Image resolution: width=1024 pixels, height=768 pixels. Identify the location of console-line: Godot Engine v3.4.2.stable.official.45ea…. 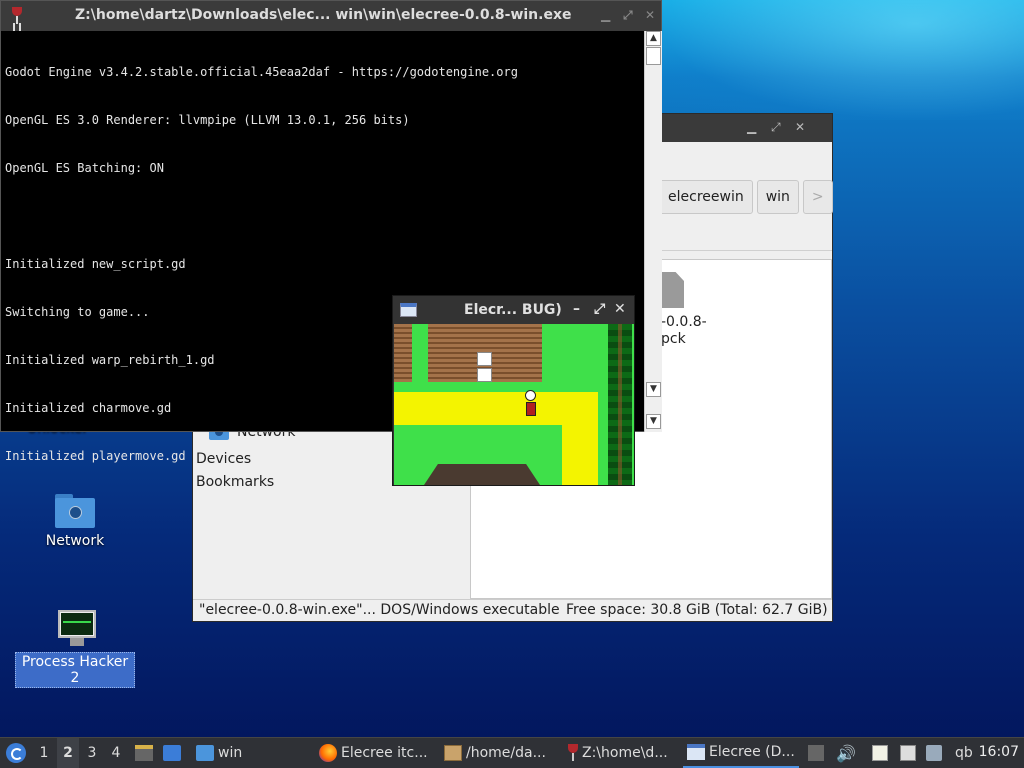
(261, 72).